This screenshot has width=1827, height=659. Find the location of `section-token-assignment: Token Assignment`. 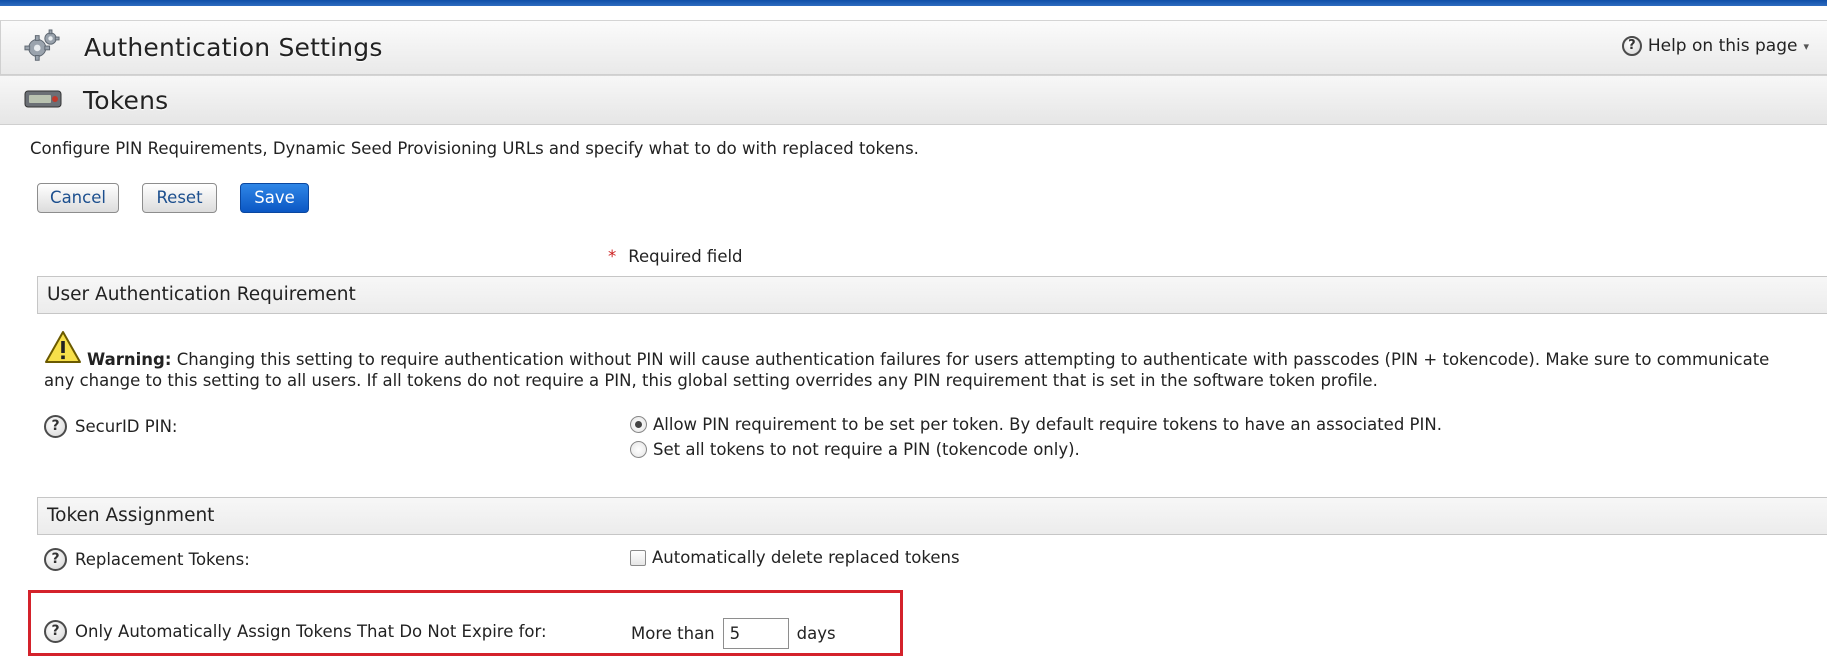

section-token-assignment: Token Assignment is located at coordinates (932, 516).